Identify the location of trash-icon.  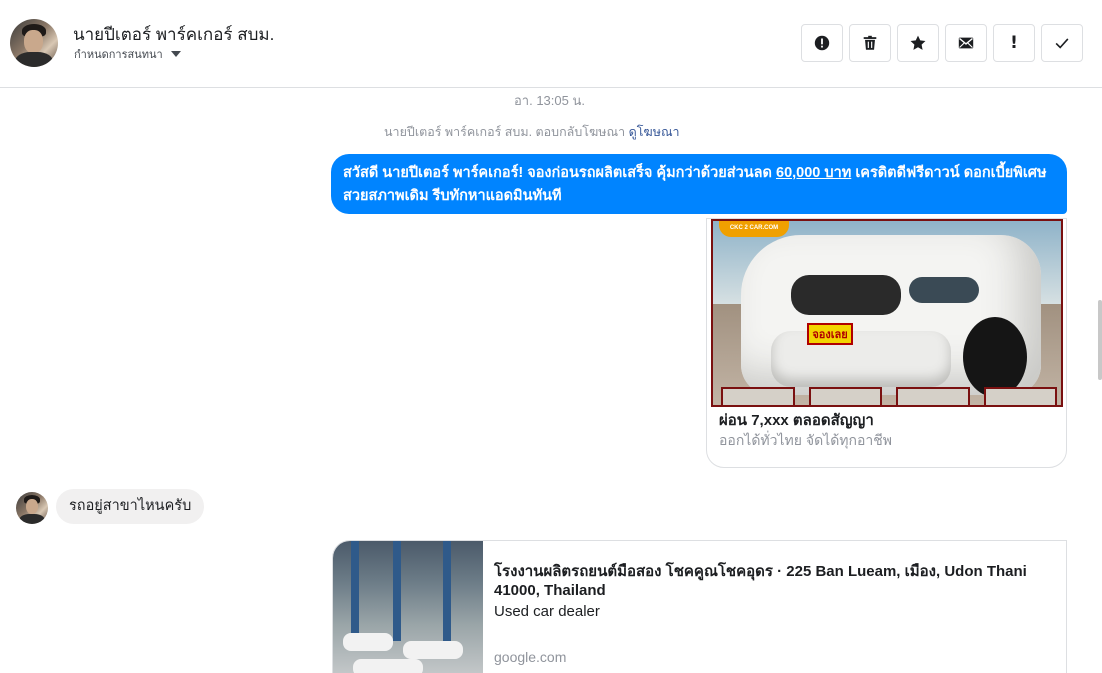
(870, 42).